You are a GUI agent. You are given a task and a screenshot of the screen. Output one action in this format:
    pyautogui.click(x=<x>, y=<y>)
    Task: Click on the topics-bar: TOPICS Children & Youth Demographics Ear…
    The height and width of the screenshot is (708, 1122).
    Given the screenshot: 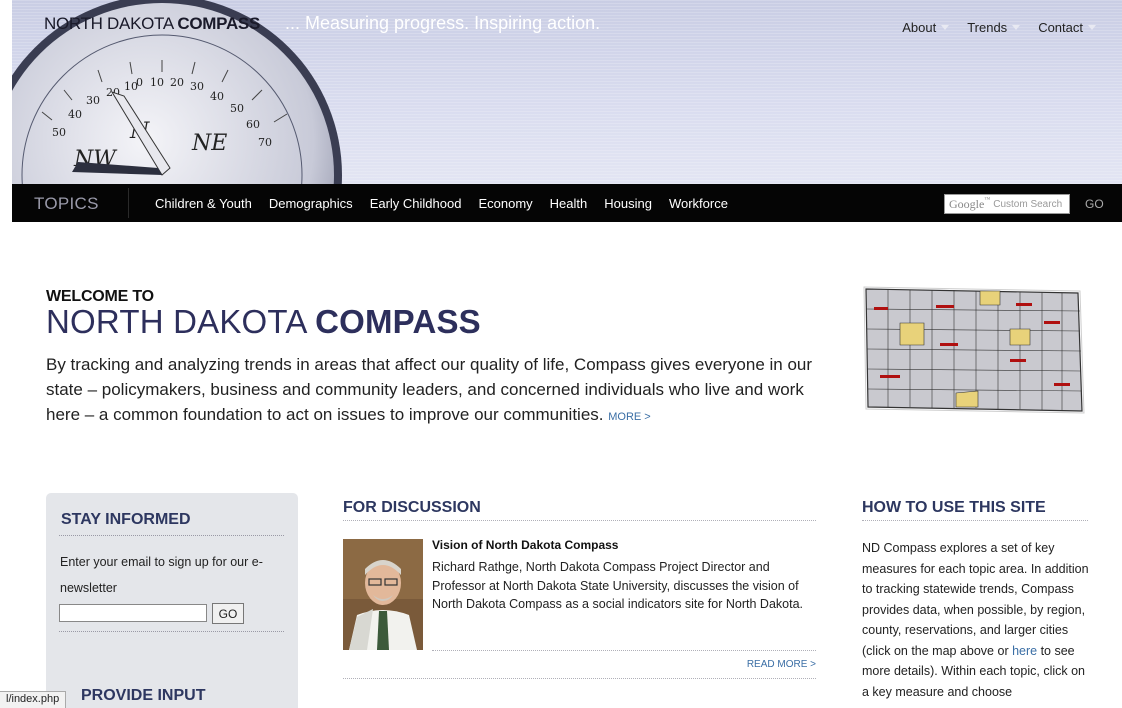 What is the action you would take?
    pyautogui.click(x=567, y=203)
    